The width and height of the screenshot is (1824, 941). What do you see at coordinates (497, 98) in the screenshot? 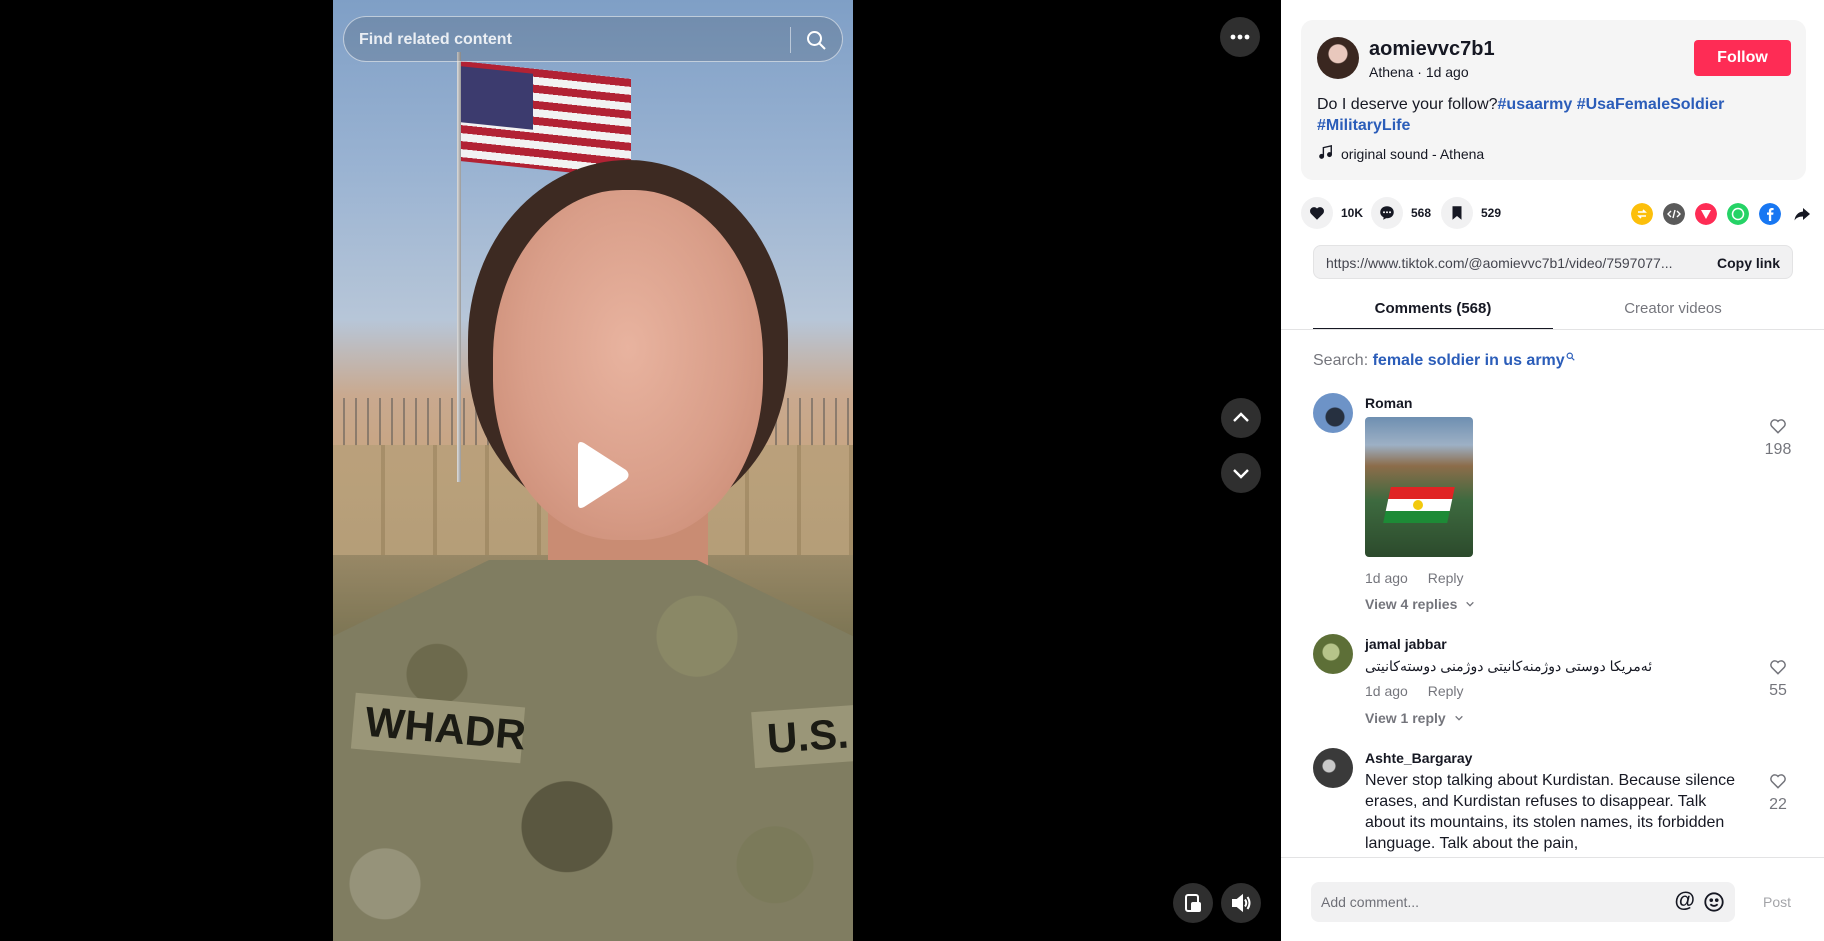
I see `flag-canton` at bounding box center [497, 98].